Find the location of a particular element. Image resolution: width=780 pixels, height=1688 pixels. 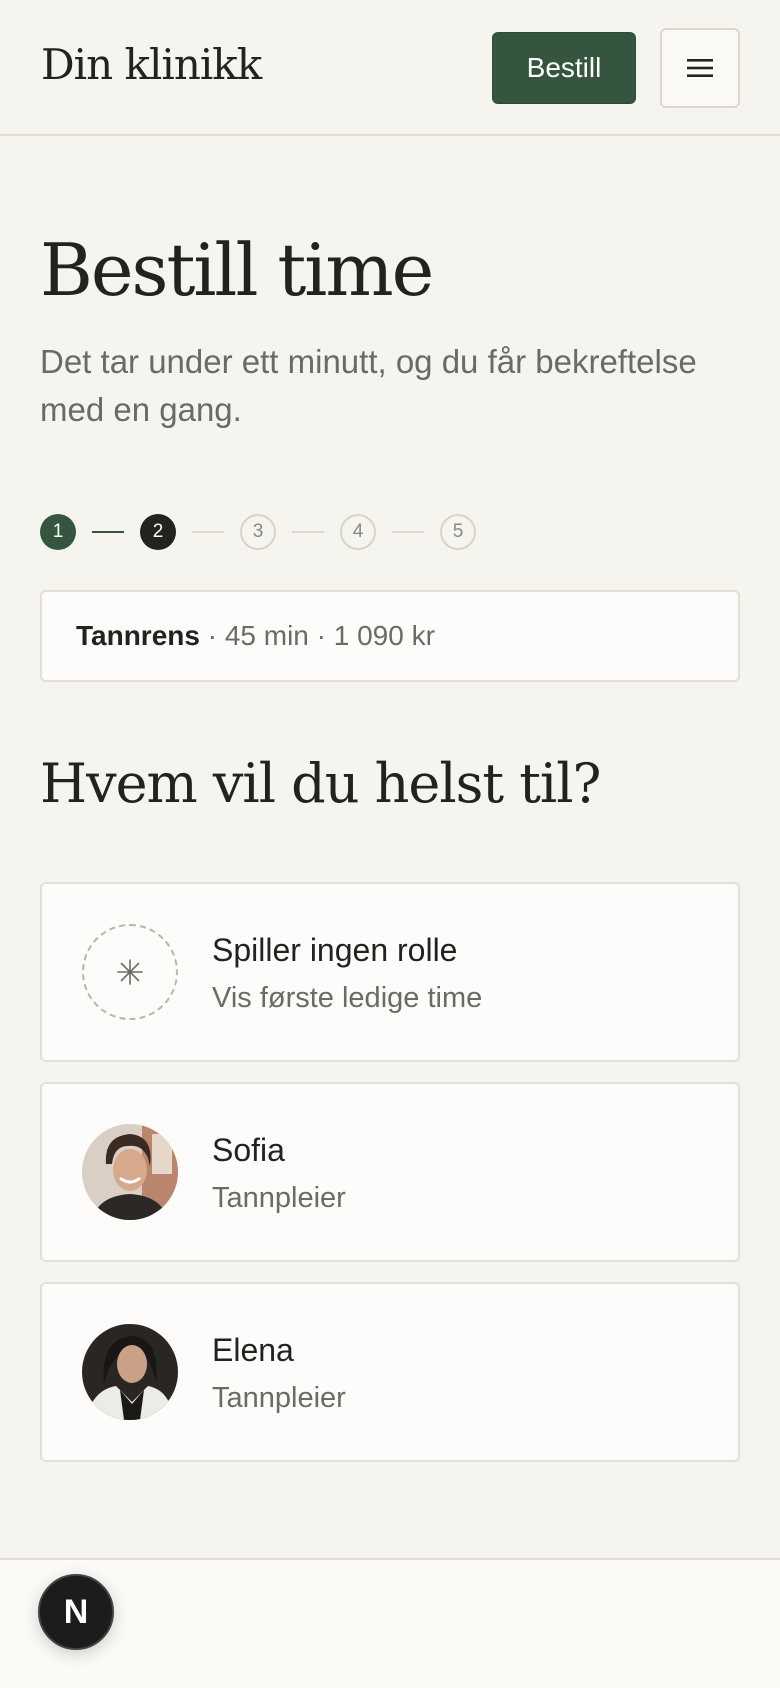

sofia-avatar is located at coordinates (130, 1172).